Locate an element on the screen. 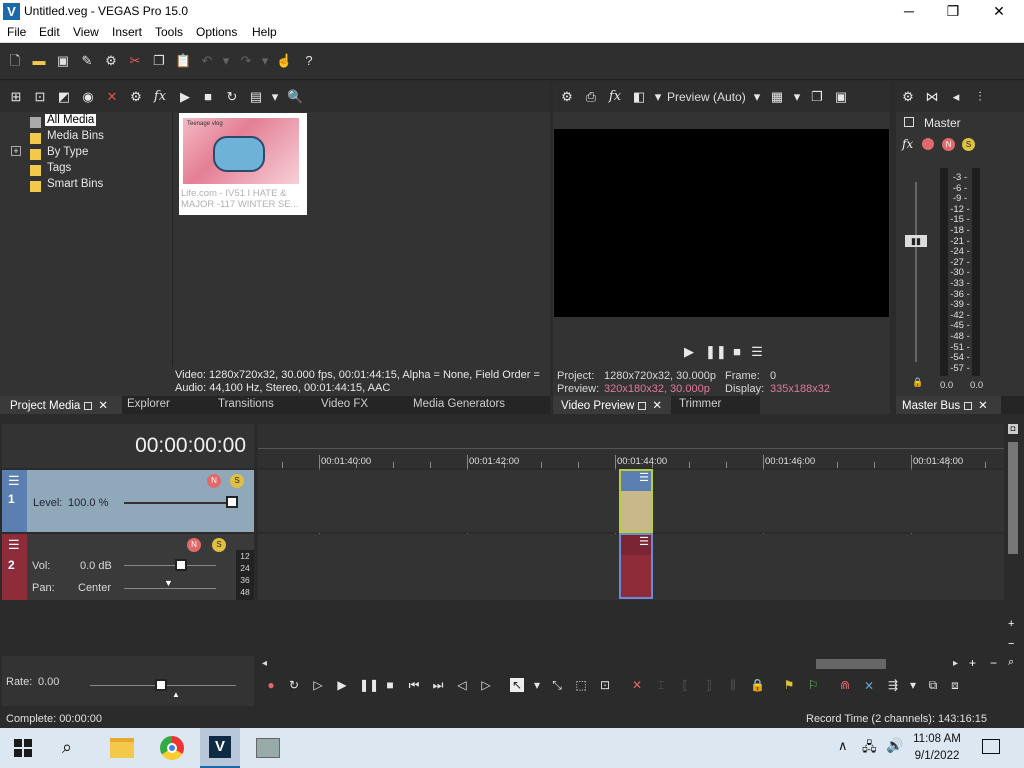  master-checkbox is located at coordinates (909, 122).